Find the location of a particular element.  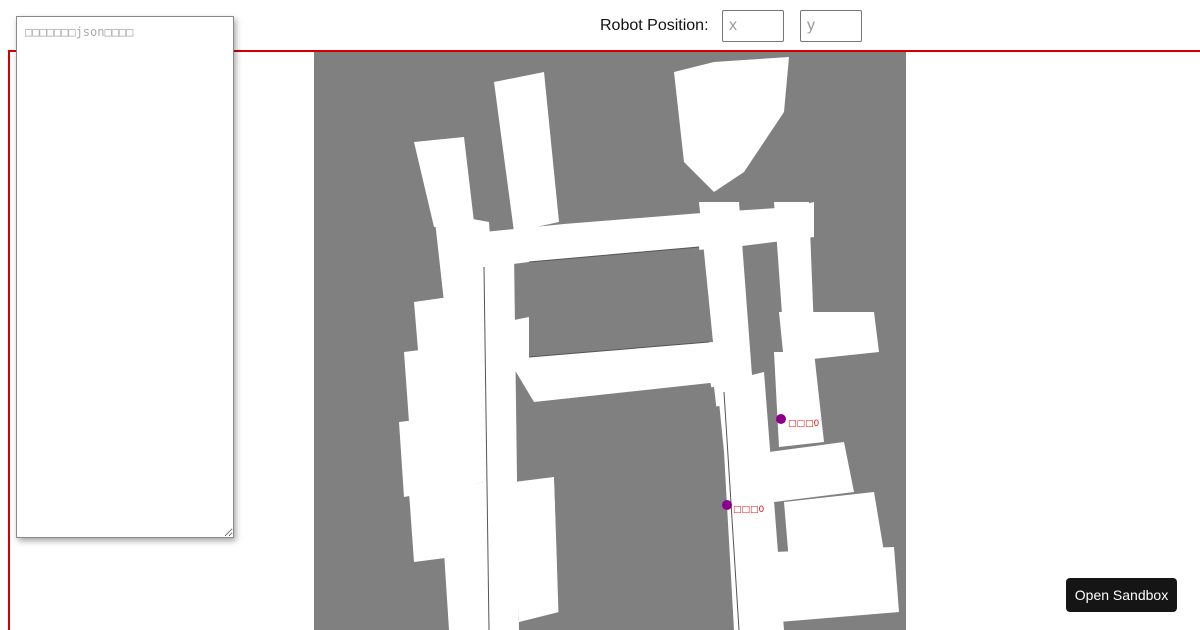

robot-position-label: Robot Position: is located at coordinates (654, 25).